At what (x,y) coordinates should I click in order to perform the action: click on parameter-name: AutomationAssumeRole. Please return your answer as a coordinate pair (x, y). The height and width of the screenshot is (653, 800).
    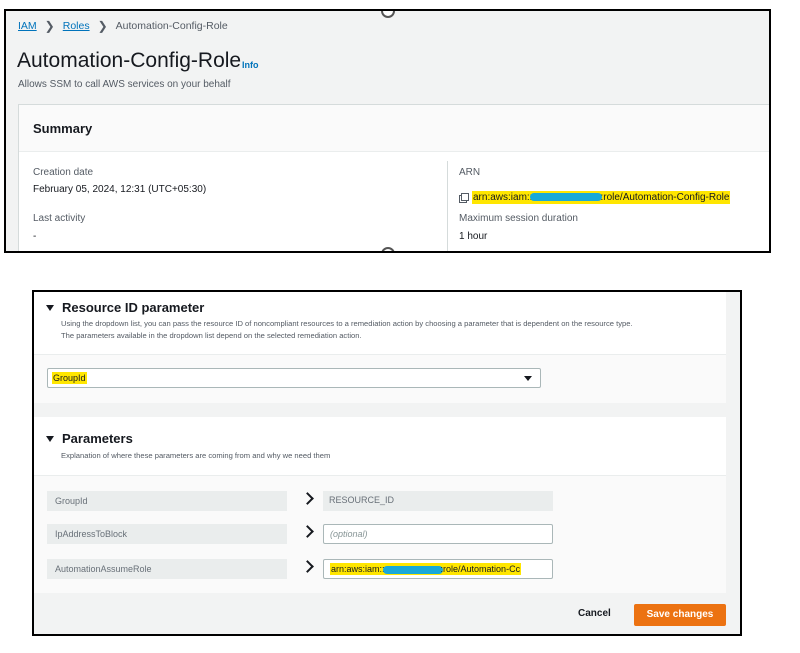
    Looking at the image, I should click on (167, 569).